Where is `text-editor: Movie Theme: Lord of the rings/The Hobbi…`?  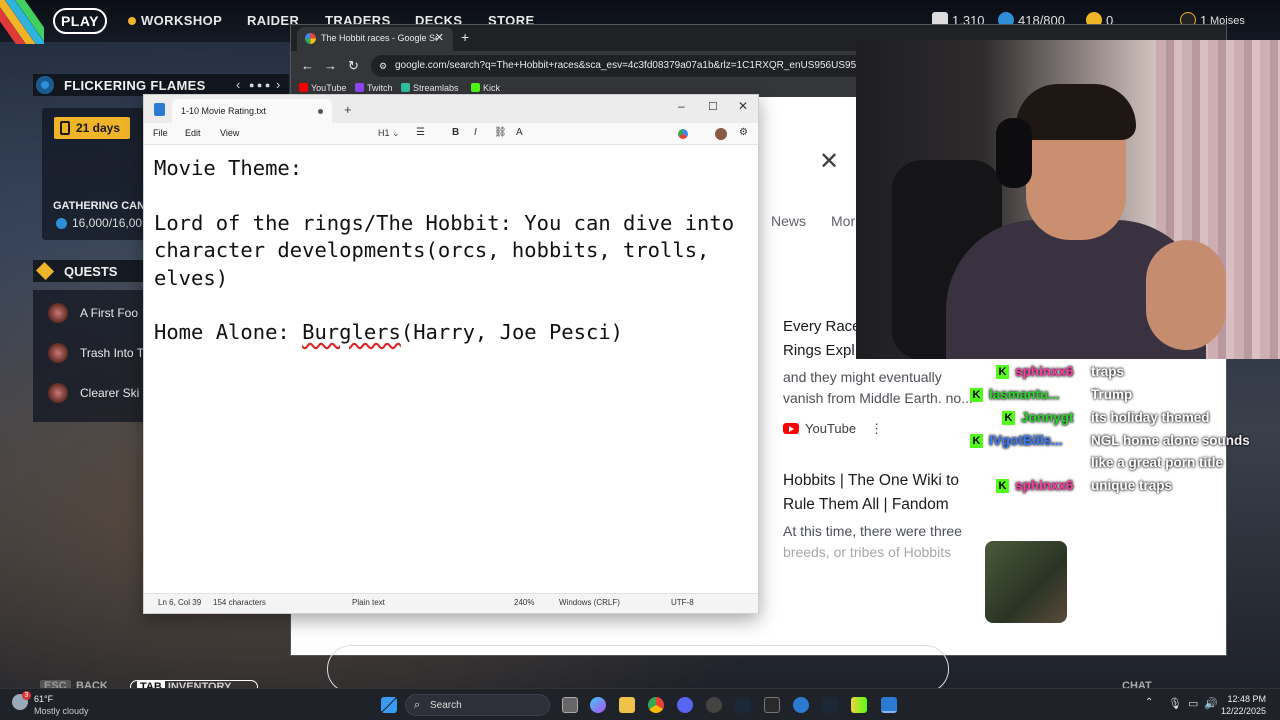
text-editor: Movie Theme: Lord of the rings/The Hobbi… is located at coordinates (454, 251).